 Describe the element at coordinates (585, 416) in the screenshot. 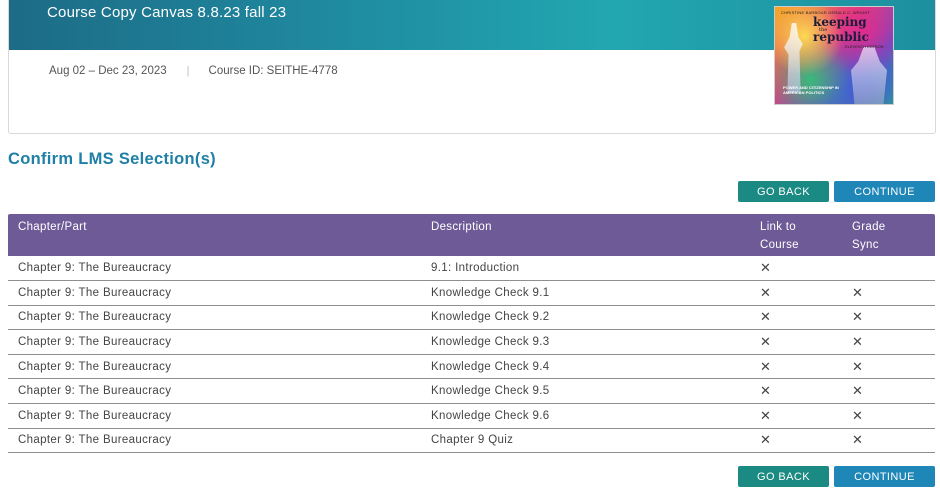

I see `row-description: Knowledge Check 9.6` at that location.